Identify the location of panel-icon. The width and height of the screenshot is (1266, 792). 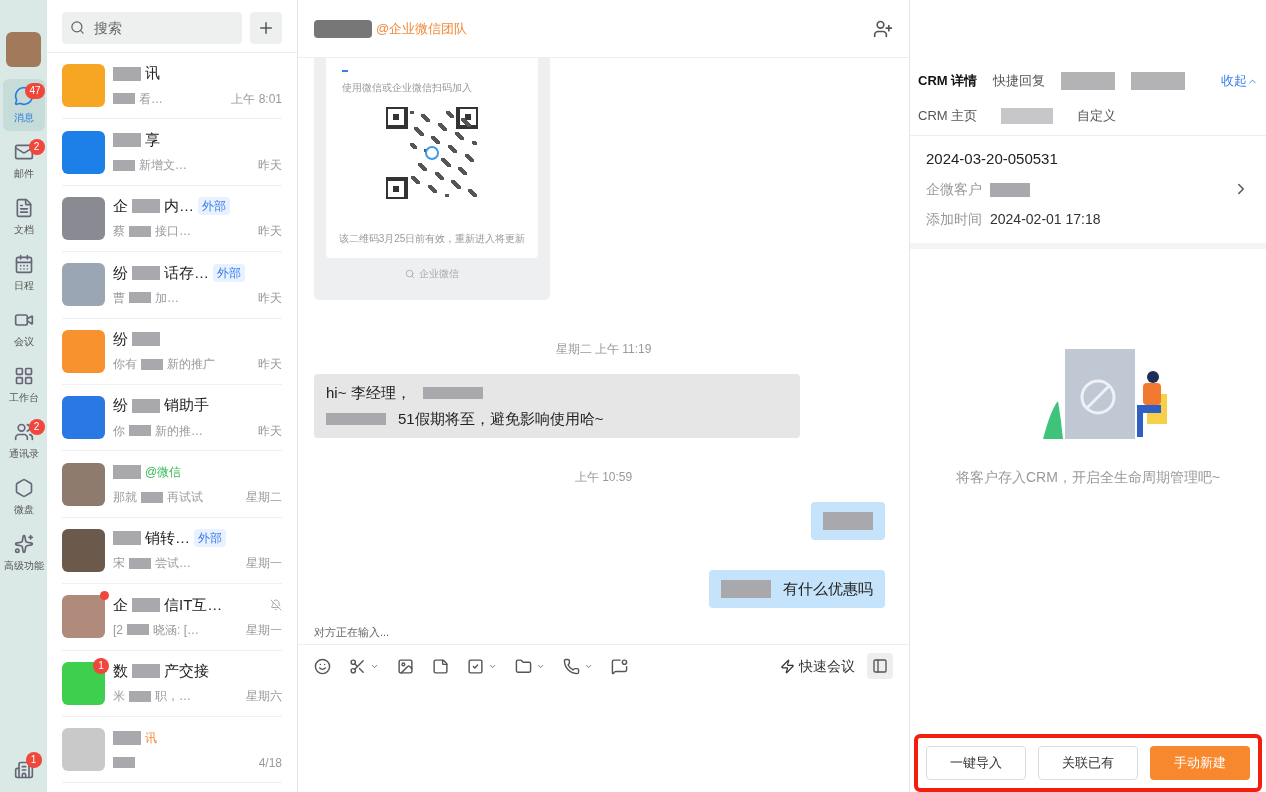
(880, 666).